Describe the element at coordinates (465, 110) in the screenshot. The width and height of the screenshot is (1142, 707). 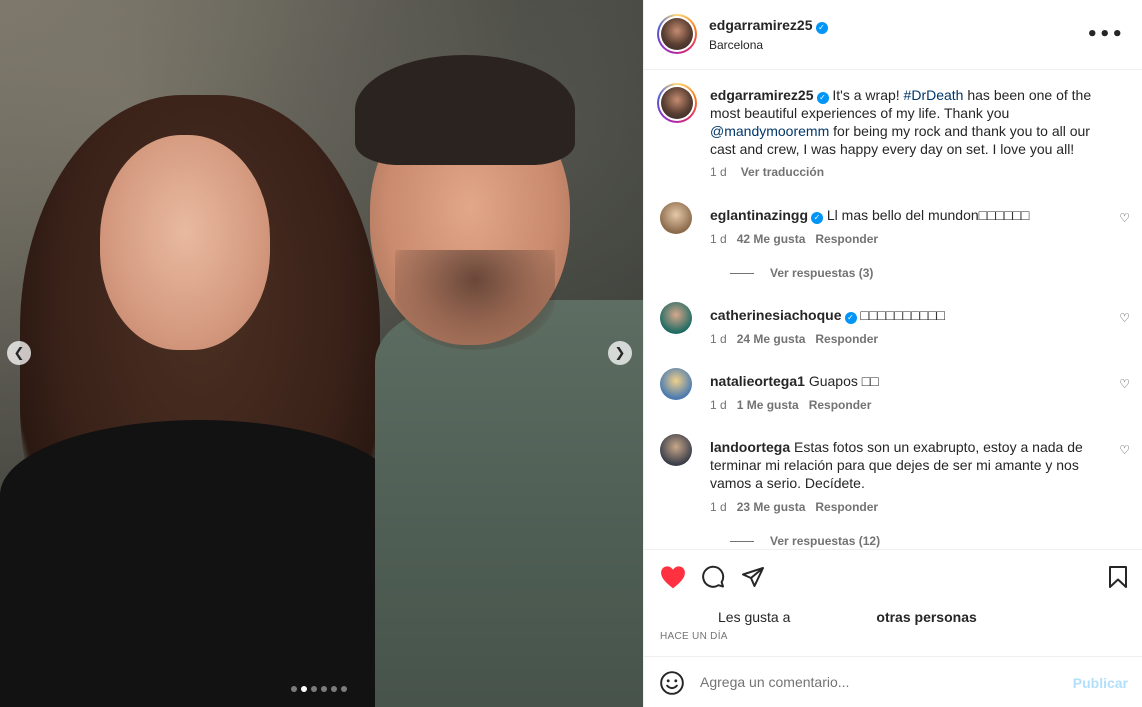
I see `photo-man-hair` at that location.